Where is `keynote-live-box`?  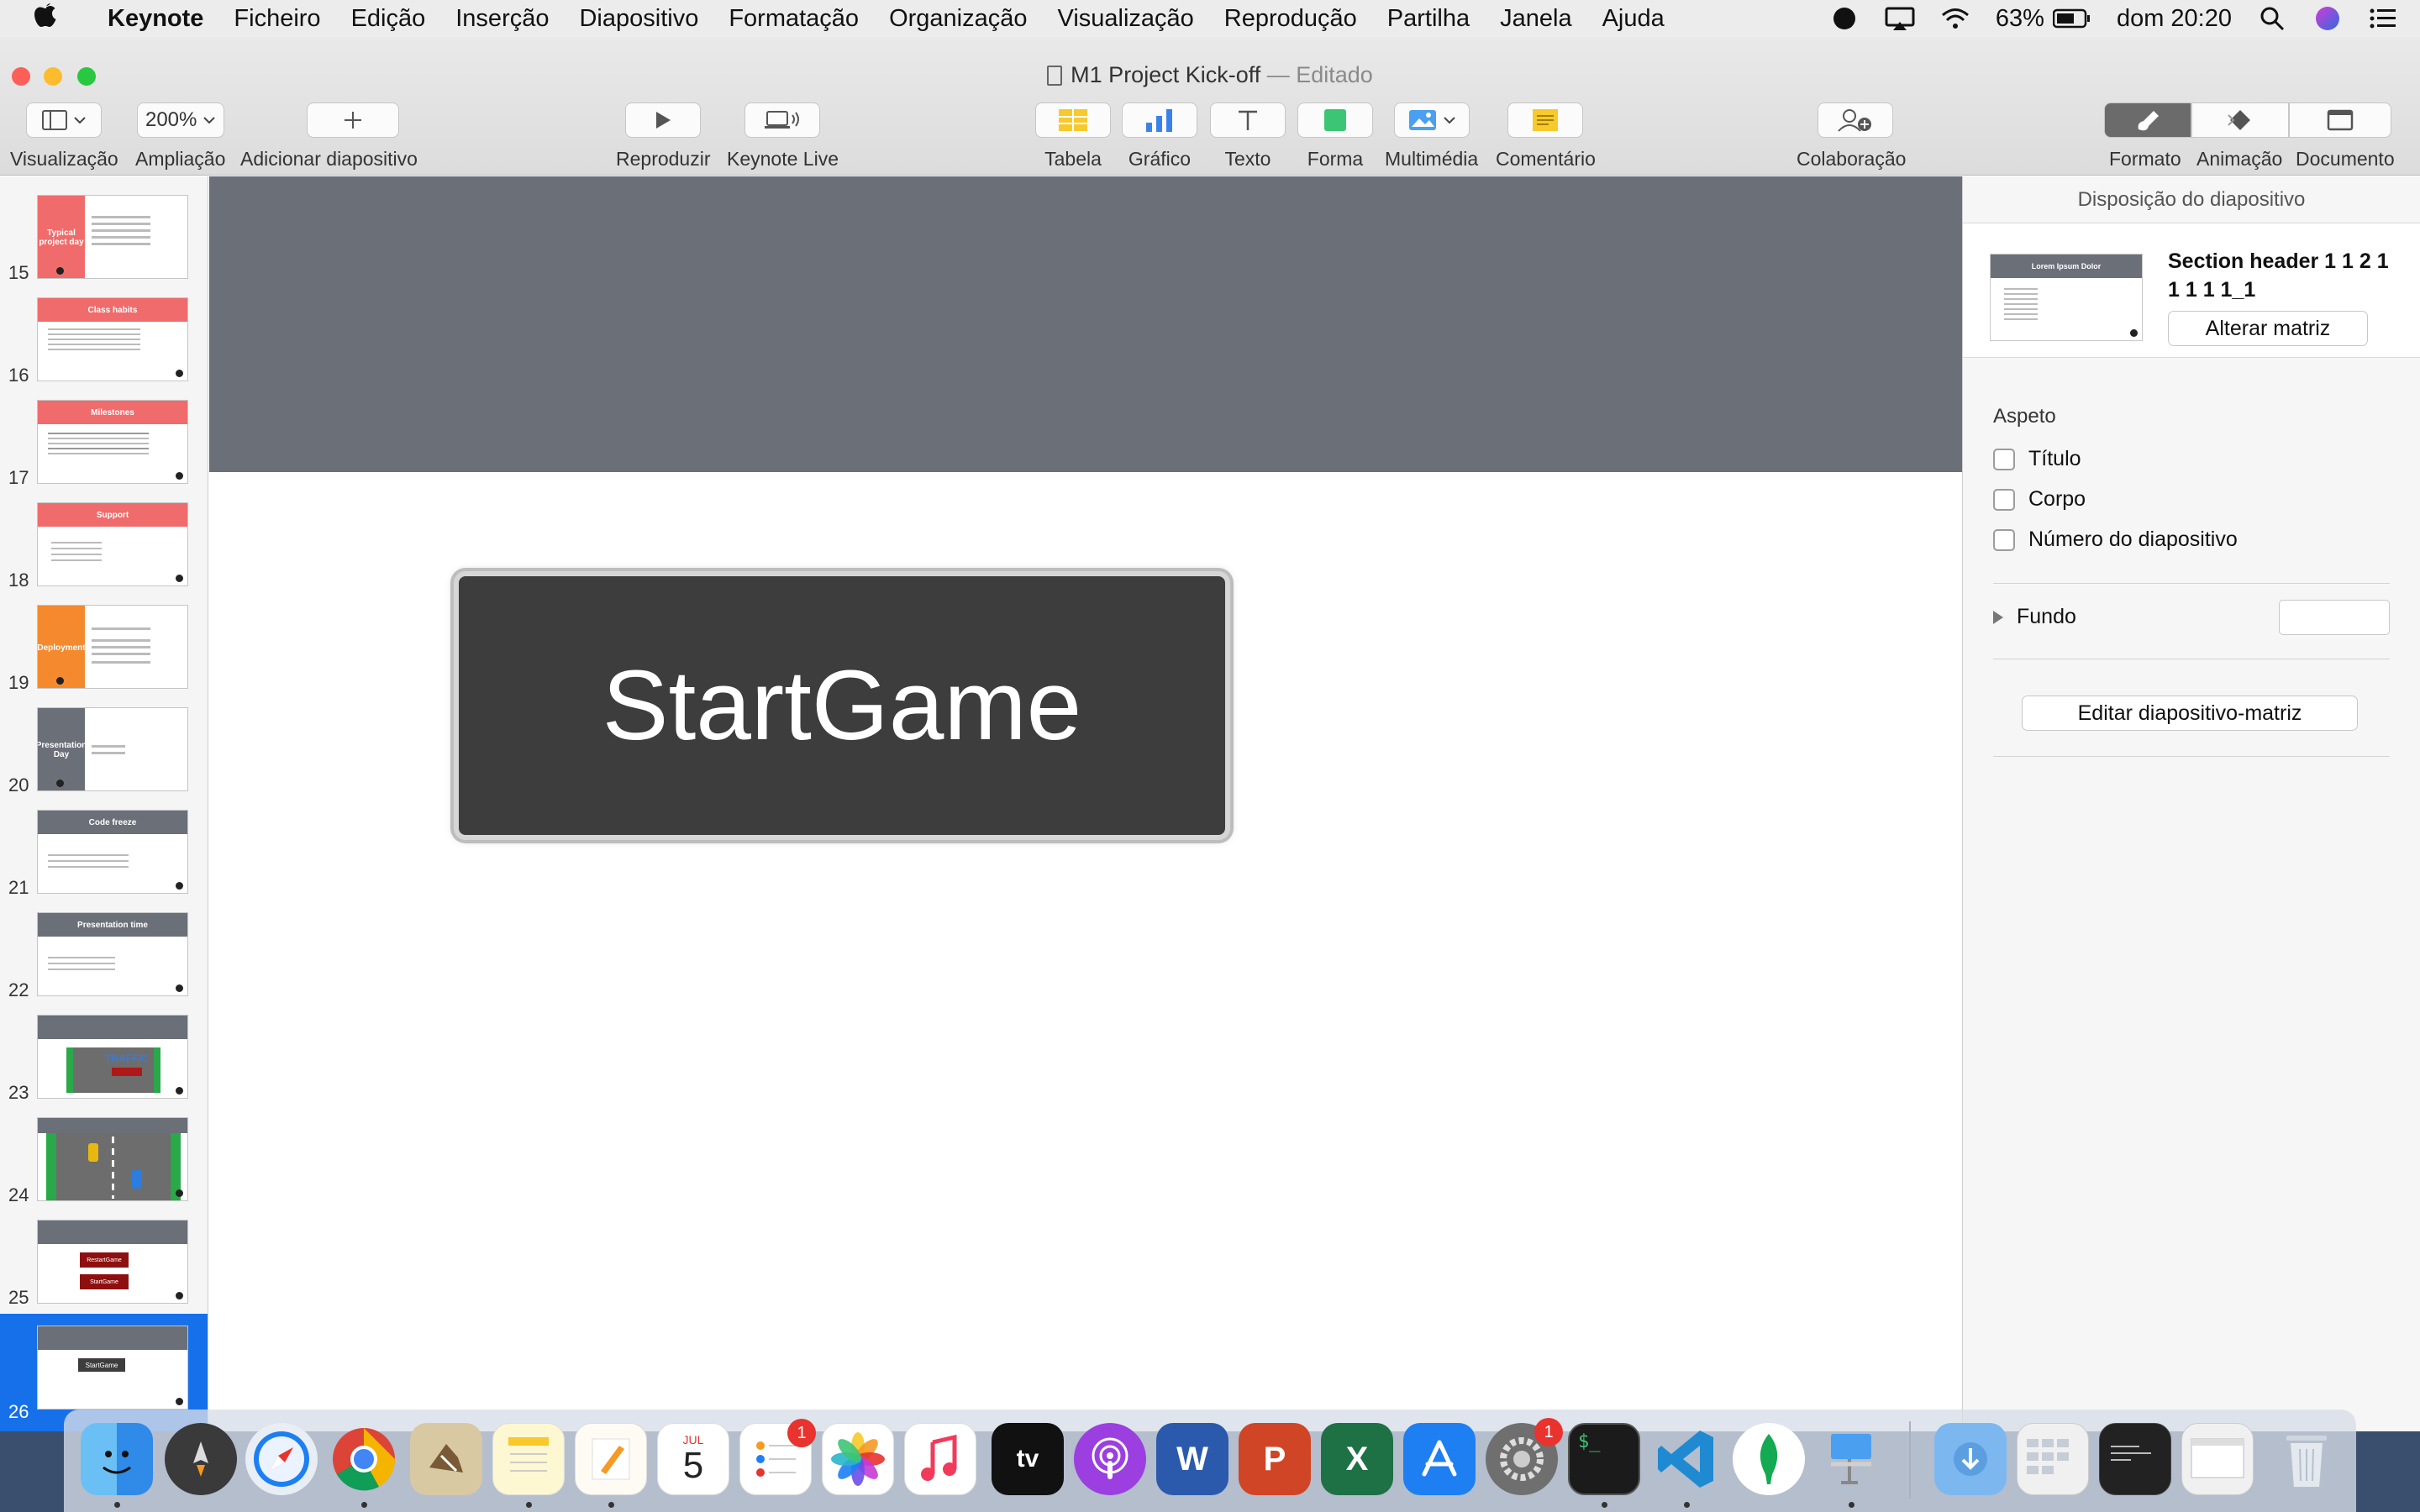
keynote-live-box is located at coordinates (782, 120).